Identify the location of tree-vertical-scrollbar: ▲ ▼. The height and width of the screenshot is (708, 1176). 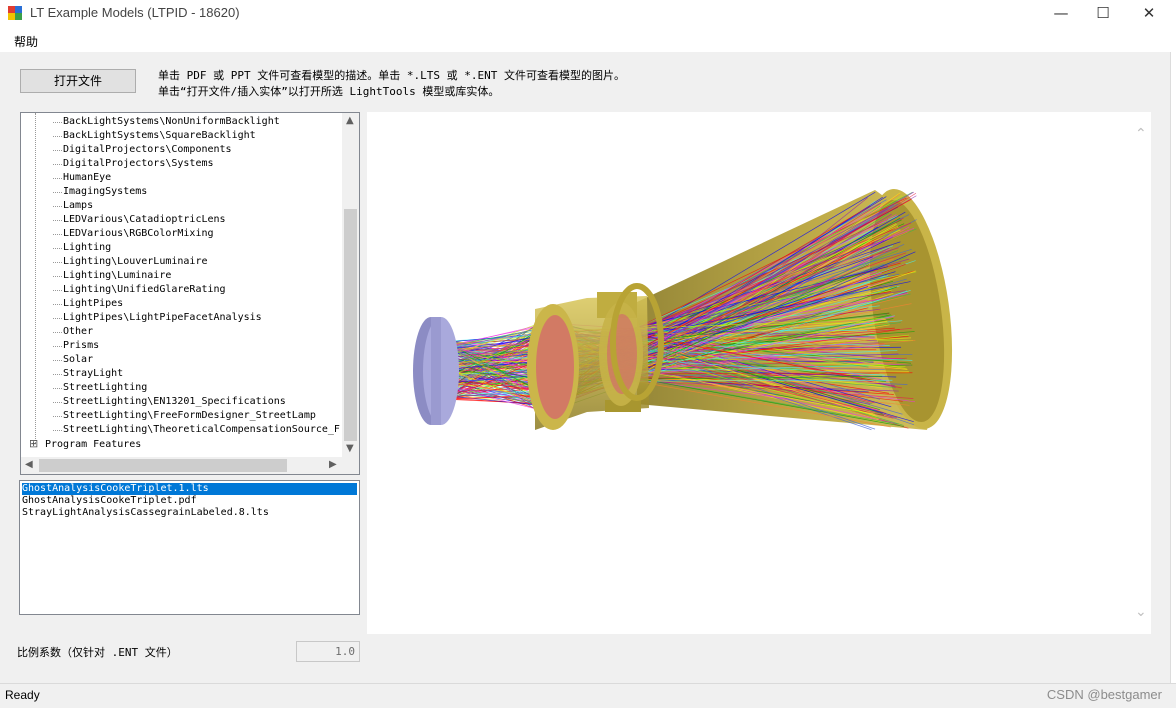
(350, 285).